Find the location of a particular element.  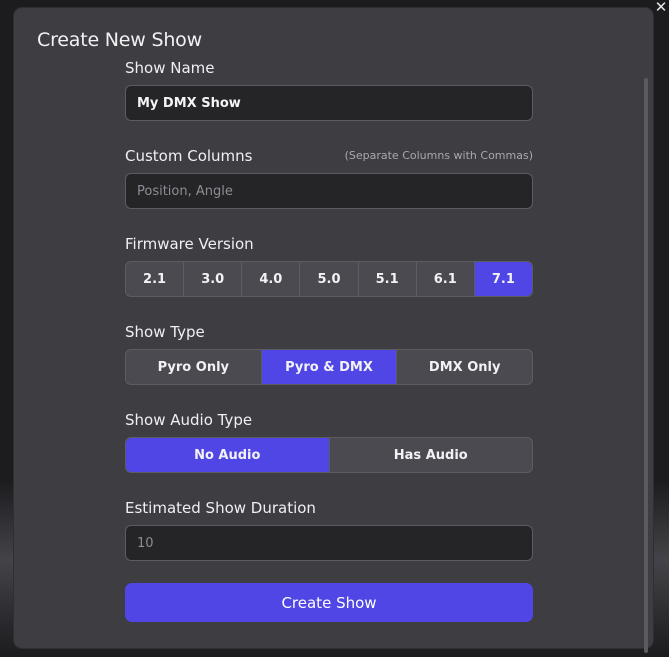

firmware-option-6-1: 6.1 is located at coordinates (444, 279).